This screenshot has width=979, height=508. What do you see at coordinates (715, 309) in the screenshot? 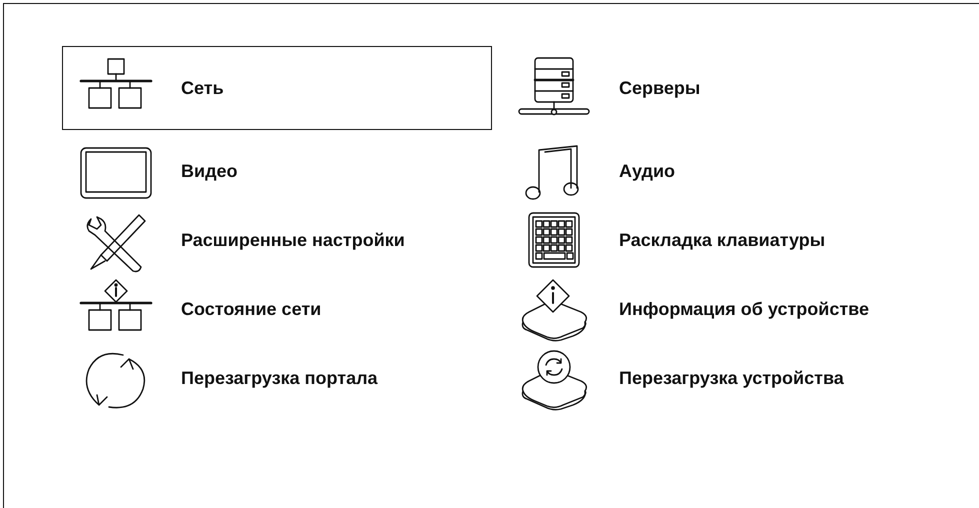
I see `menu-item: Информация об устройстве` at bounding box center [715, 309].